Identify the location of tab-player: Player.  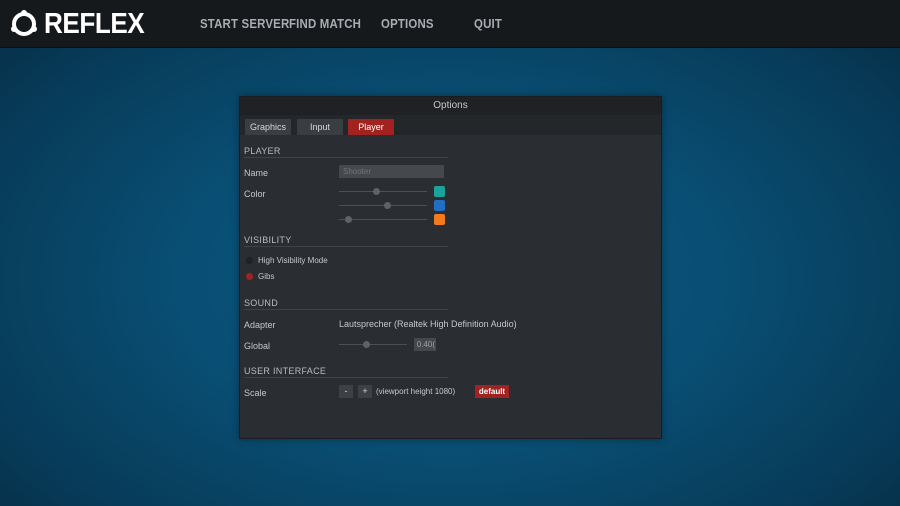
(371, 127).